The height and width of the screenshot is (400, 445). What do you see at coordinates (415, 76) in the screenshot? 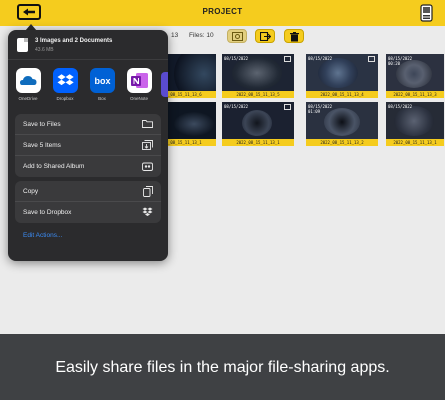
I see `thumbnail-4: 08/15/2022 00:20 2022_08_15_11_13_3` at bounding box center [415, 76].